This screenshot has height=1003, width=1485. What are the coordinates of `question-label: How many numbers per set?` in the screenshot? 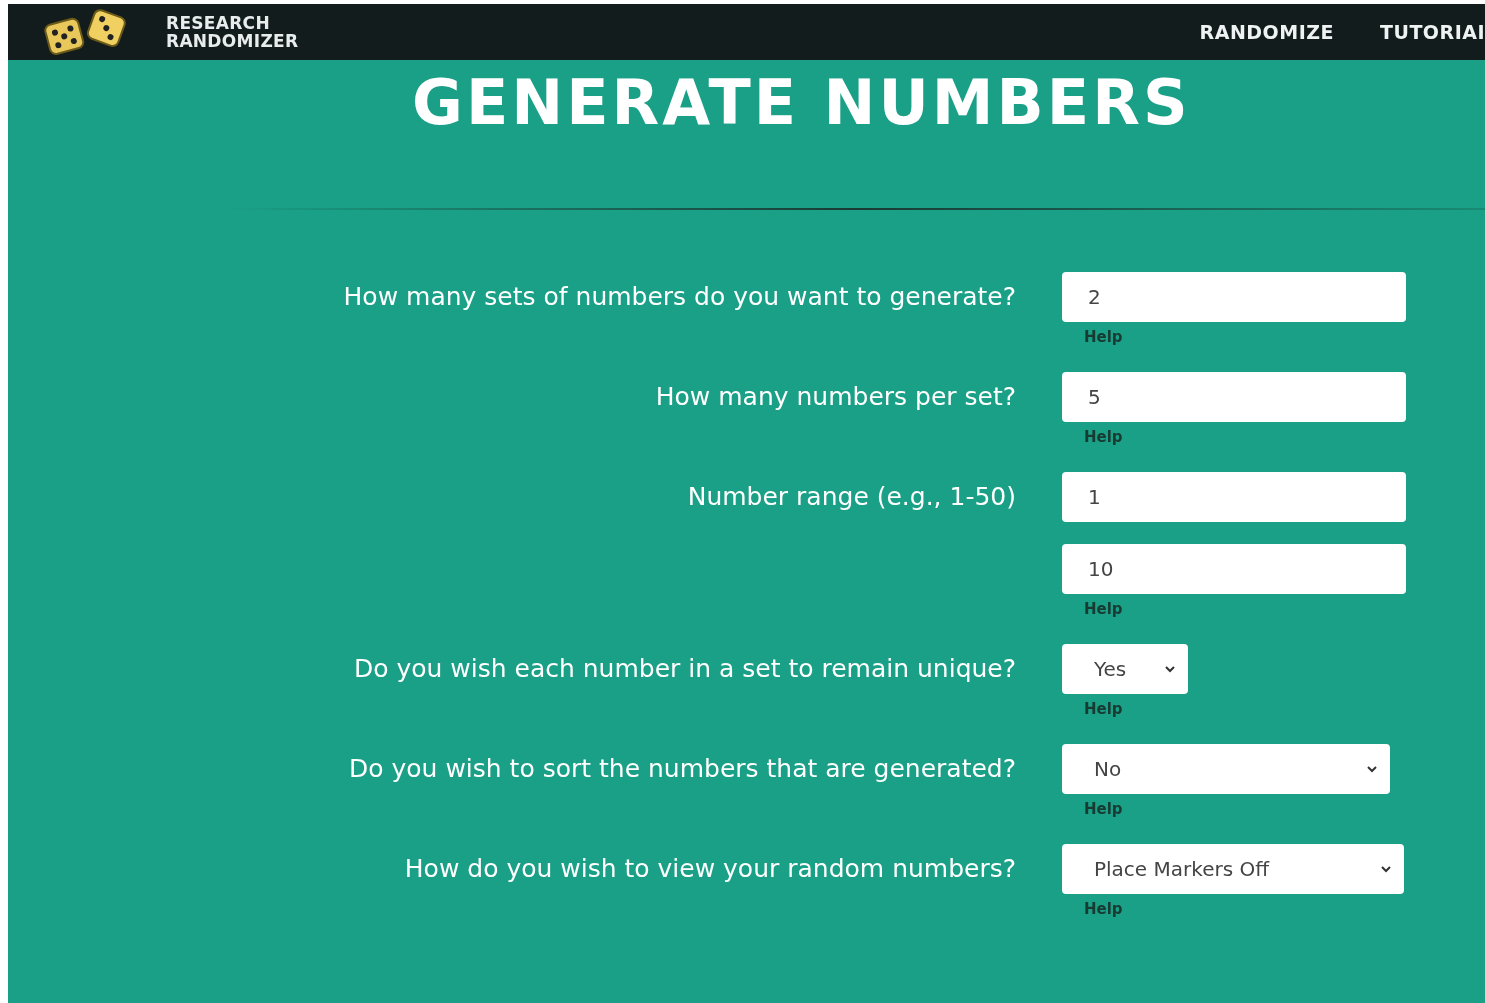 It's located at (835, 397).